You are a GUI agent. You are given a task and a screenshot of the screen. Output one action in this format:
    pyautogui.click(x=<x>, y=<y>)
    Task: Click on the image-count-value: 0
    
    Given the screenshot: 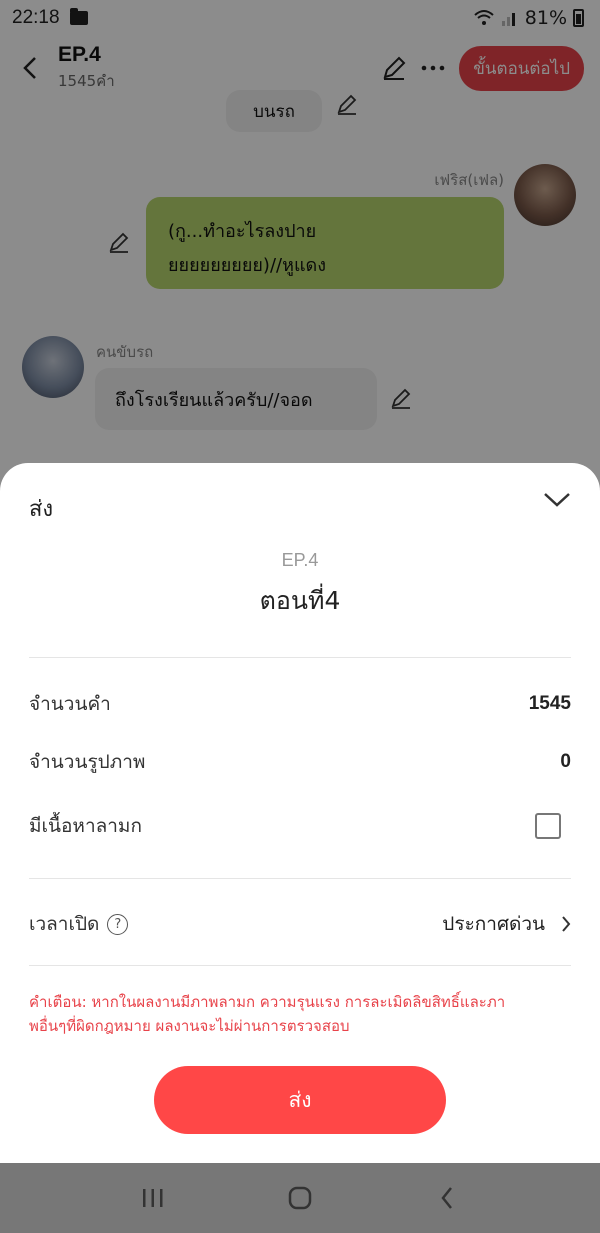 What is the action you would take?
    pyautogui.click(x=565, y=761)
    